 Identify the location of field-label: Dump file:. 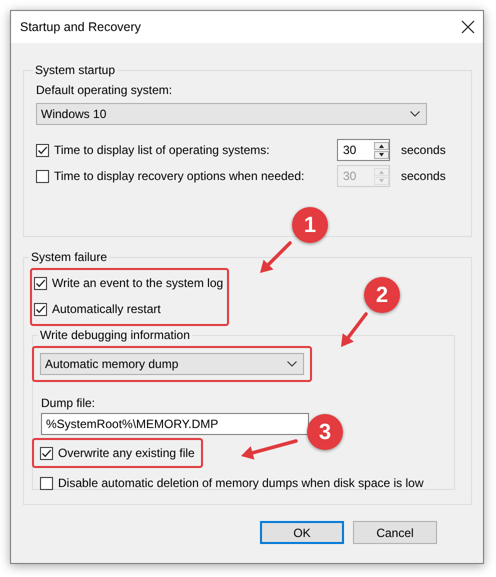
(68, 403).